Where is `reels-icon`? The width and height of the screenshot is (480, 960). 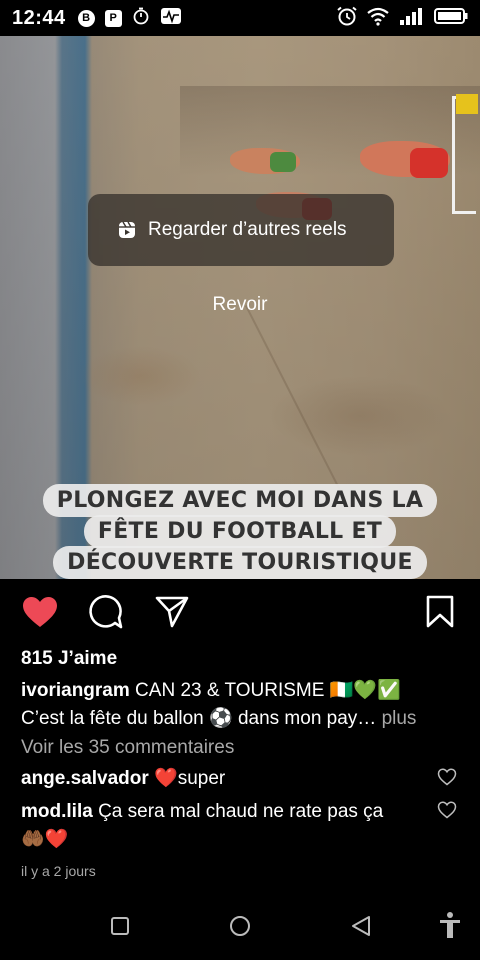
reels-icon is located at coordinates (127, 229).